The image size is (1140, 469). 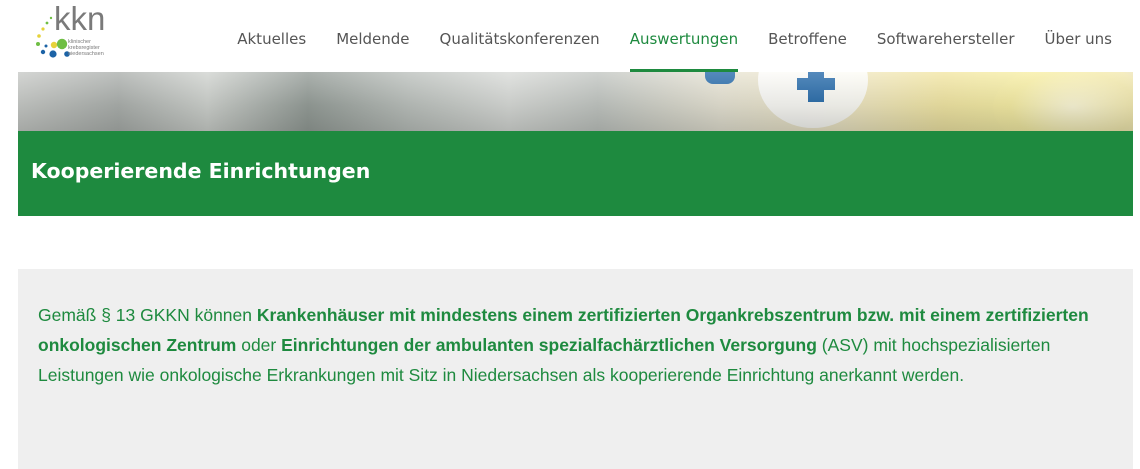 I want to click on info-text-segment: Gemäß § 13 GKKN können, so click(x=147, y=315).